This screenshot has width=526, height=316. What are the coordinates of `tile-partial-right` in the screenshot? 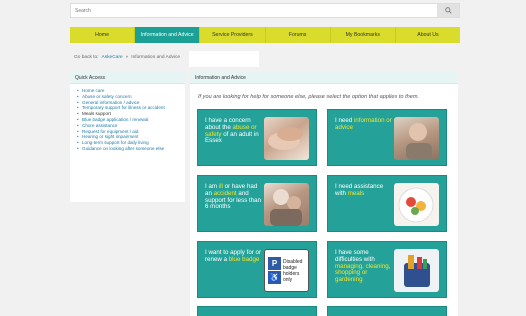 It's located at (387, 311).